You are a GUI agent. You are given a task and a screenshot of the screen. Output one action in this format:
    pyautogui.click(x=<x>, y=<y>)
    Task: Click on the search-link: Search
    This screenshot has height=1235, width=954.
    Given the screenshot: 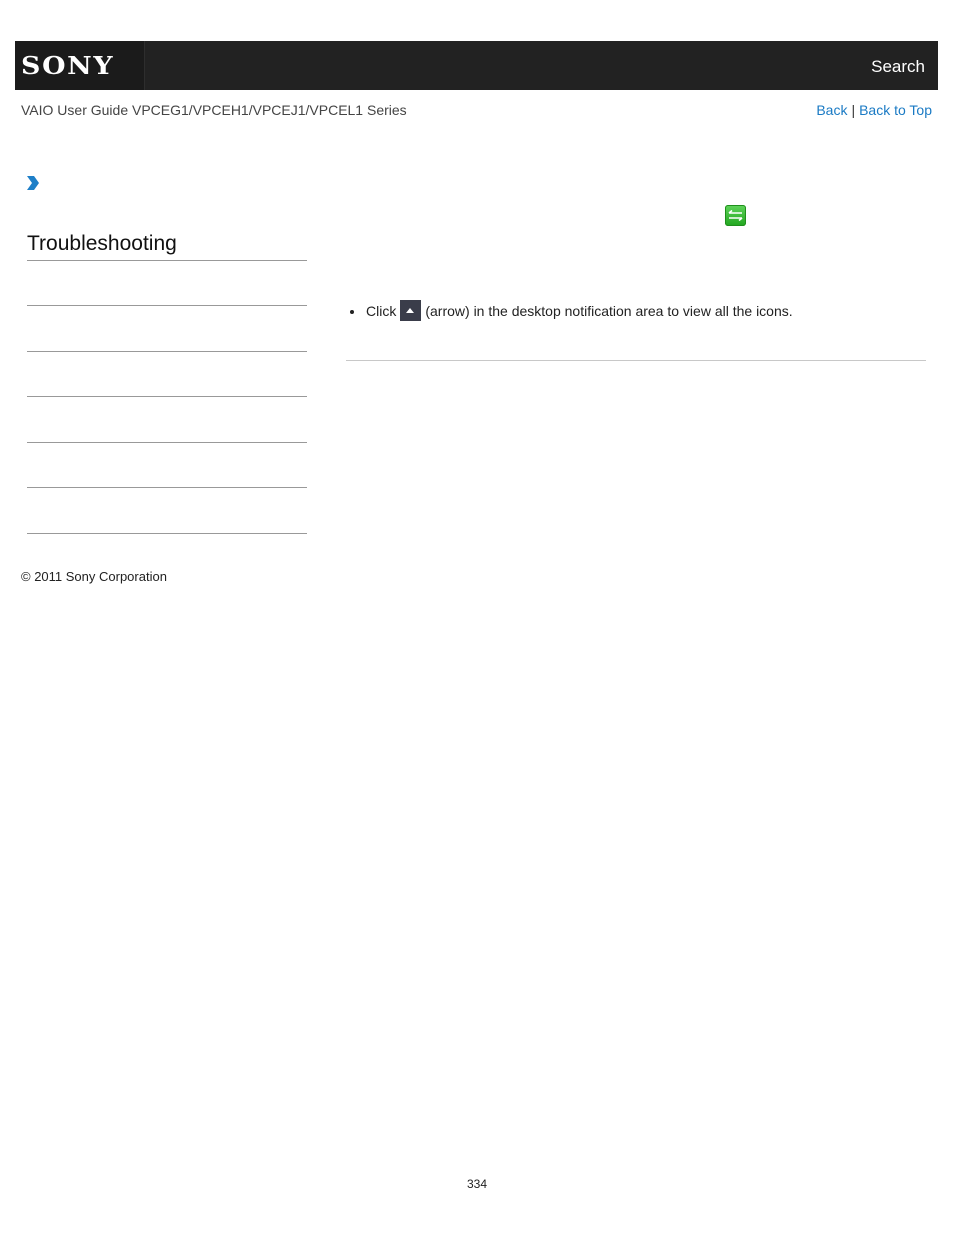 What is the action you would take?
    pyautogui.click(x=898, y=67)
    